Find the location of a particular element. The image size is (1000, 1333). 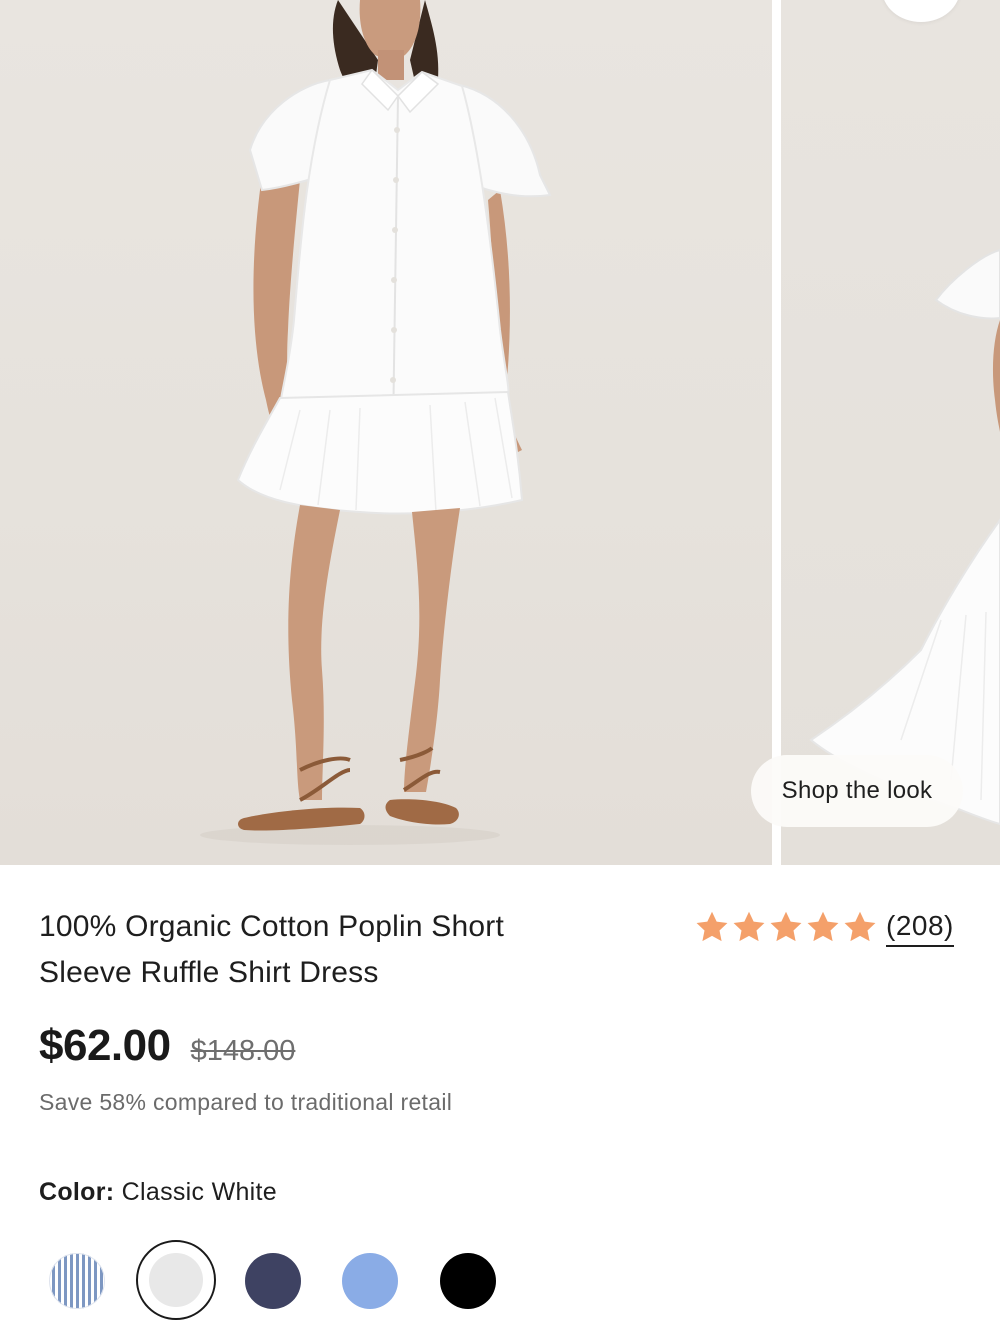

current-price: $62.00 is located at coordinates (105, 1045).